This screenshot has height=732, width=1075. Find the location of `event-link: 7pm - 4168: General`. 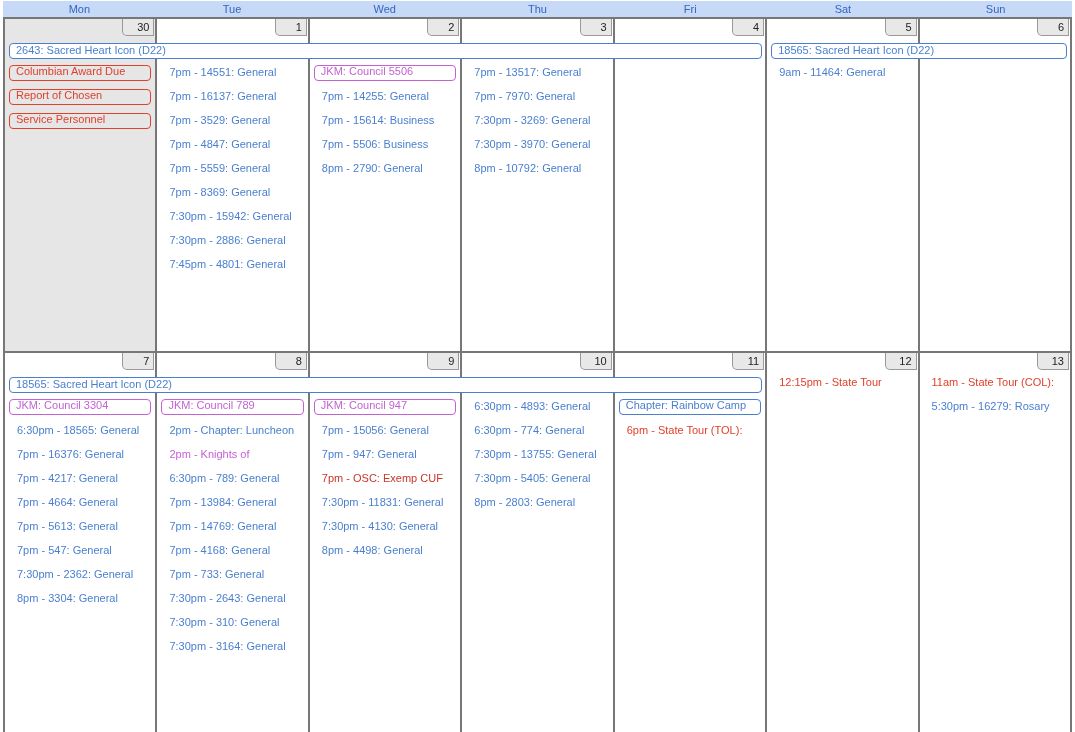

event-link: 7pm - 4168: General is located at coordinates (217, 551).